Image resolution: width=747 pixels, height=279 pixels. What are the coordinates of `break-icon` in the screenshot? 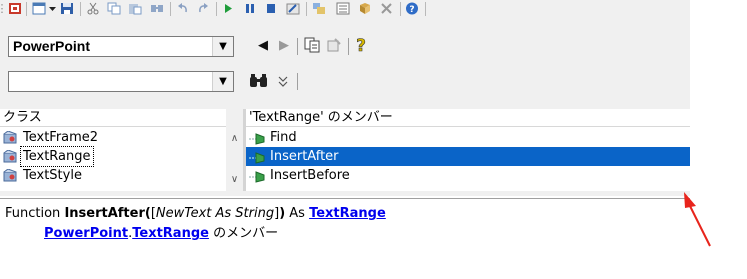 It's located at (250, 8).